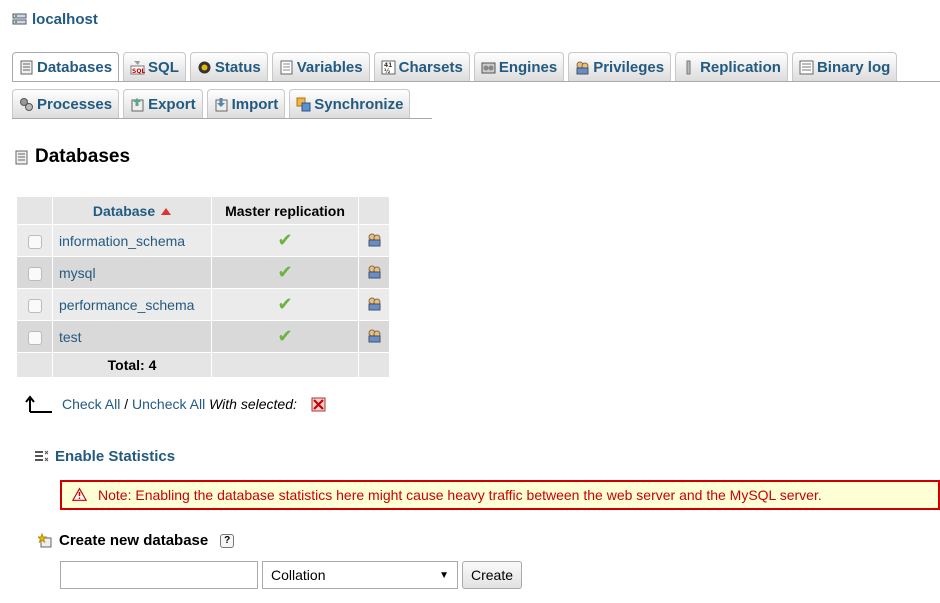 This screenshot has height=603, width=940. I want to click on replication-icon, so click(689, 67).